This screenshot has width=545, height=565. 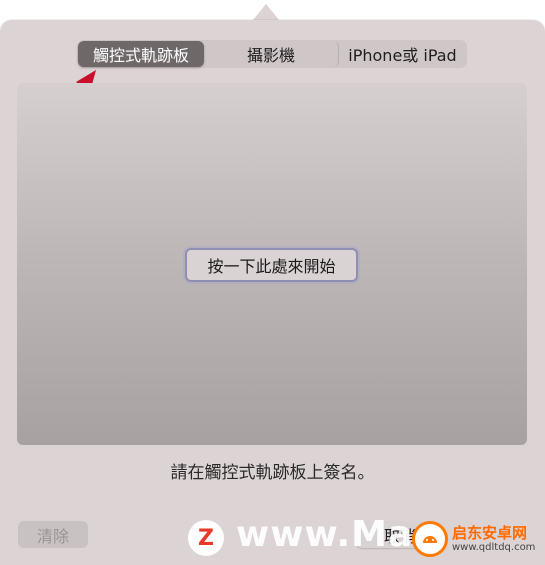 I want to click on watermark-badge: 启东安卓网 www.qdltdq.com, so click(x=477, y=539).